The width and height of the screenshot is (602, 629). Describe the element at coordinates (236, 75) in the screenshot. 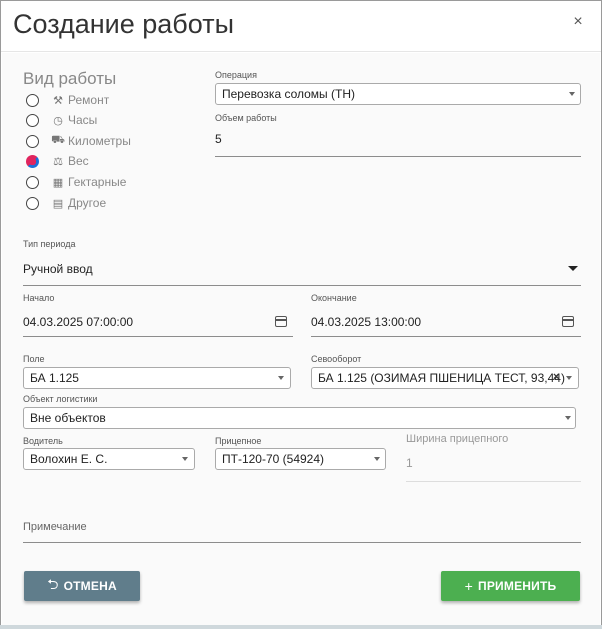

I see `operation-label: Операция` at that location.